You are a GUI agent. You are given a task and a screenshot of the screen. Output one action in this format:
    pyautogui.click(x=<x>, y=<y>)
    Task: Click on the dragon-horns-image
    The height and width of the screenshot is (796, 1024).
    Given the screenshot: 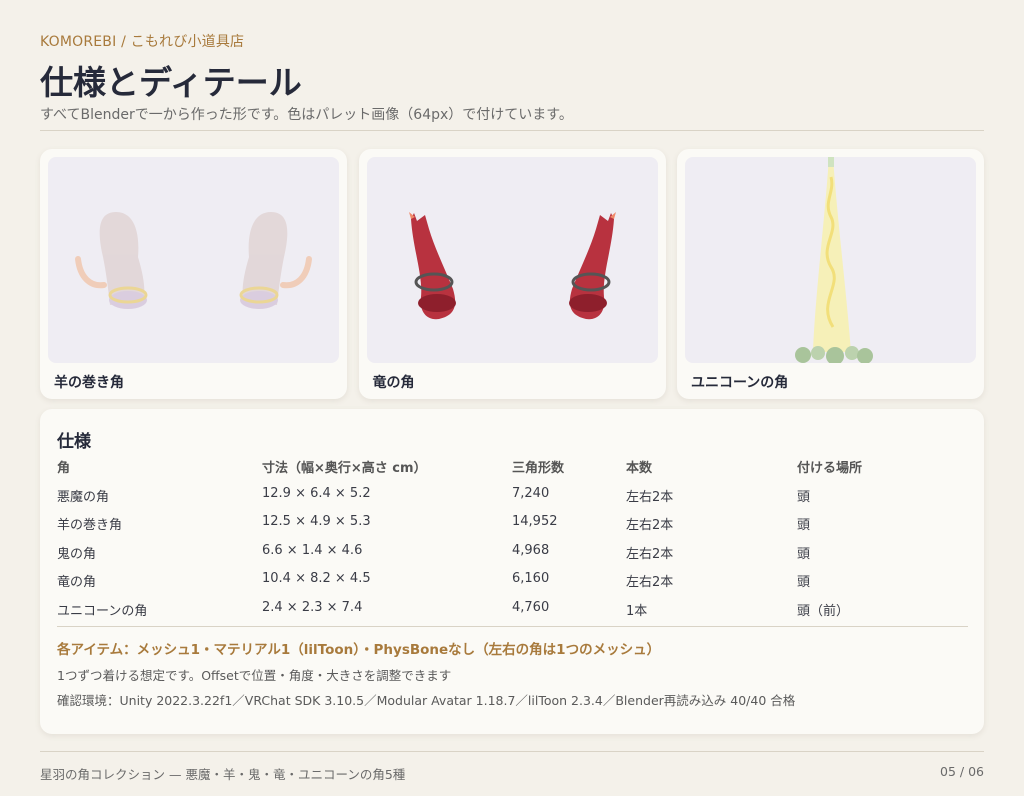 What is the action you would take?
    pyautogui.click(x=512, y=260)
    